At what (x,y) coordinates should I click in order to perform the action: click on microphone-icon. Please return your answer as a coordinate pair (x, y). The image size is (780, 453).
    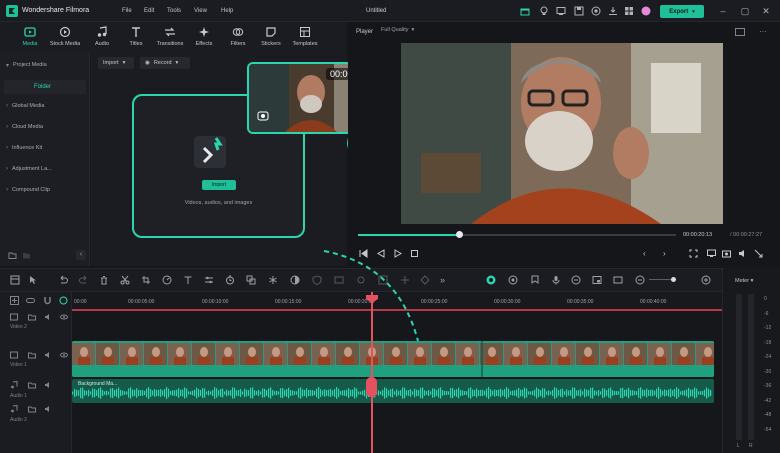
    Looking at the image, I should click on (556, 280).